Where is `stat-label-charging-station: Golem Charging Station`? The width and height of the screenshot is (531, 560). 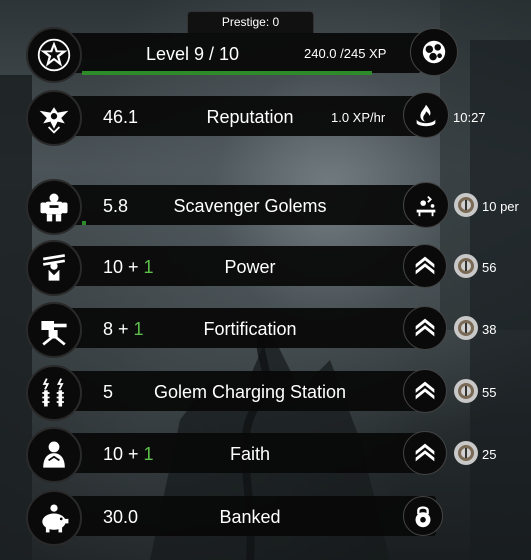
stat-label-charging-station: Golem Charging Station is located at coordinates (250, 392).